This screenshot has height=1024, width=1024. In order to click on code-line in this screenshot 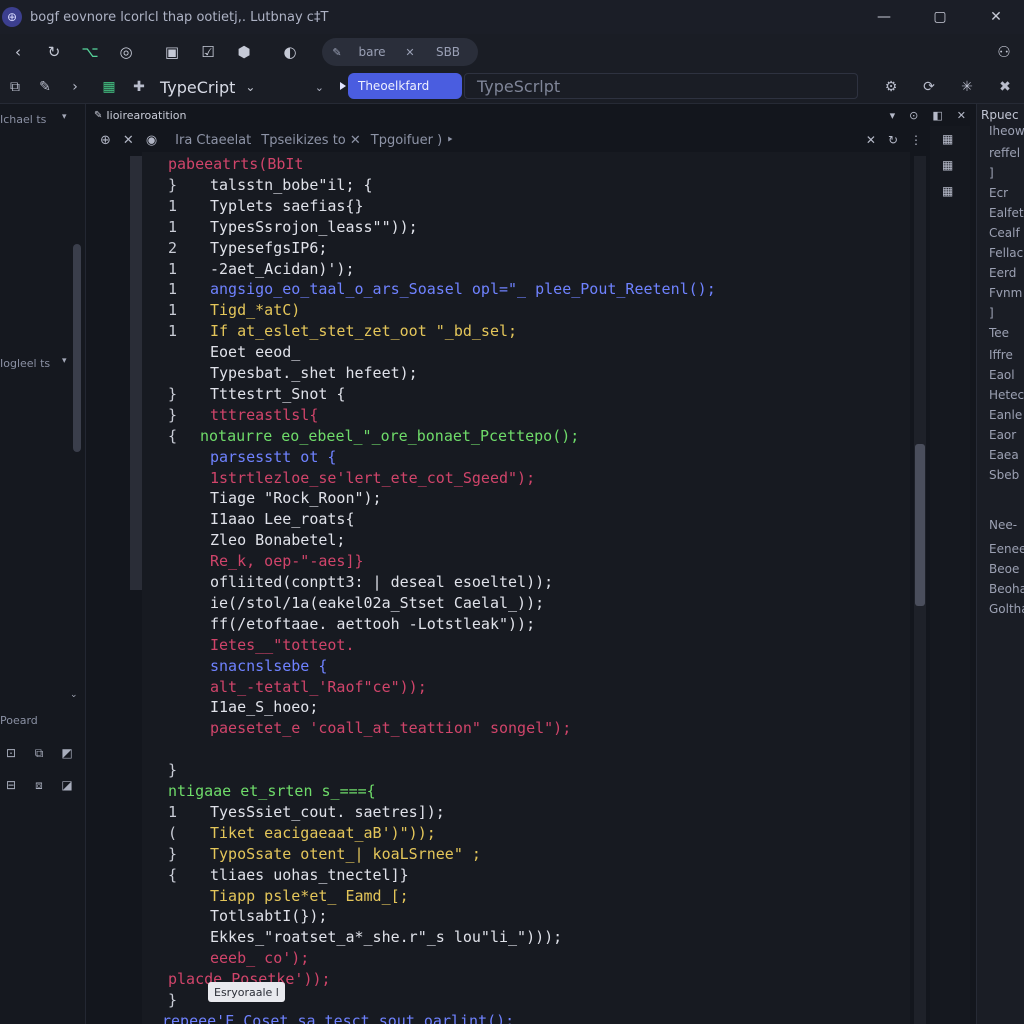, I will do `click(526, 749)`.